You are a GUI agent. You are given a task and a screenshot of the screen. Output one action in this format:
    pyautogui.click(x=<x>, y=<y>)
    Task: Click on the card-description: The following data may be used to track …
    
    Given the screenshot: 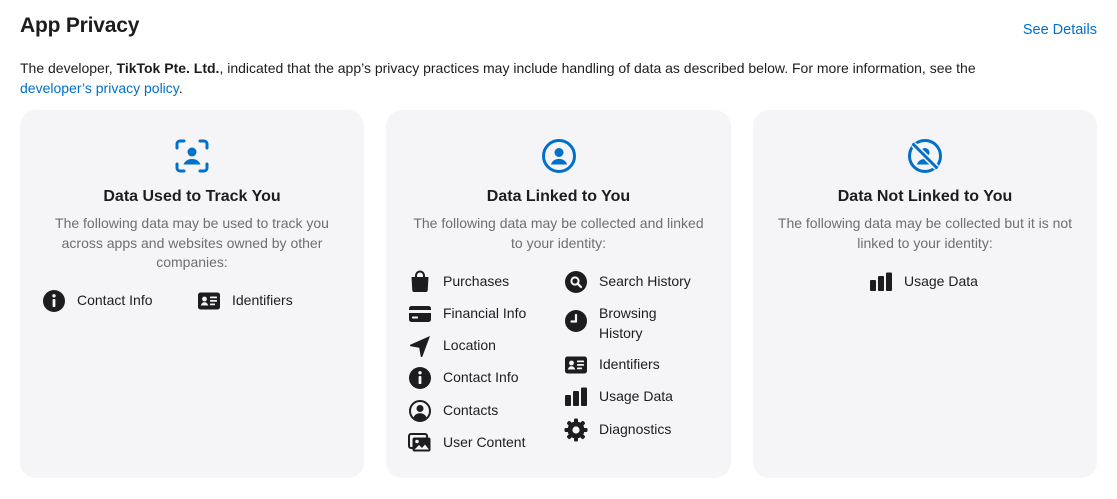 What is the action you would take?
    pyautogui.click(x=192, y=242)
    